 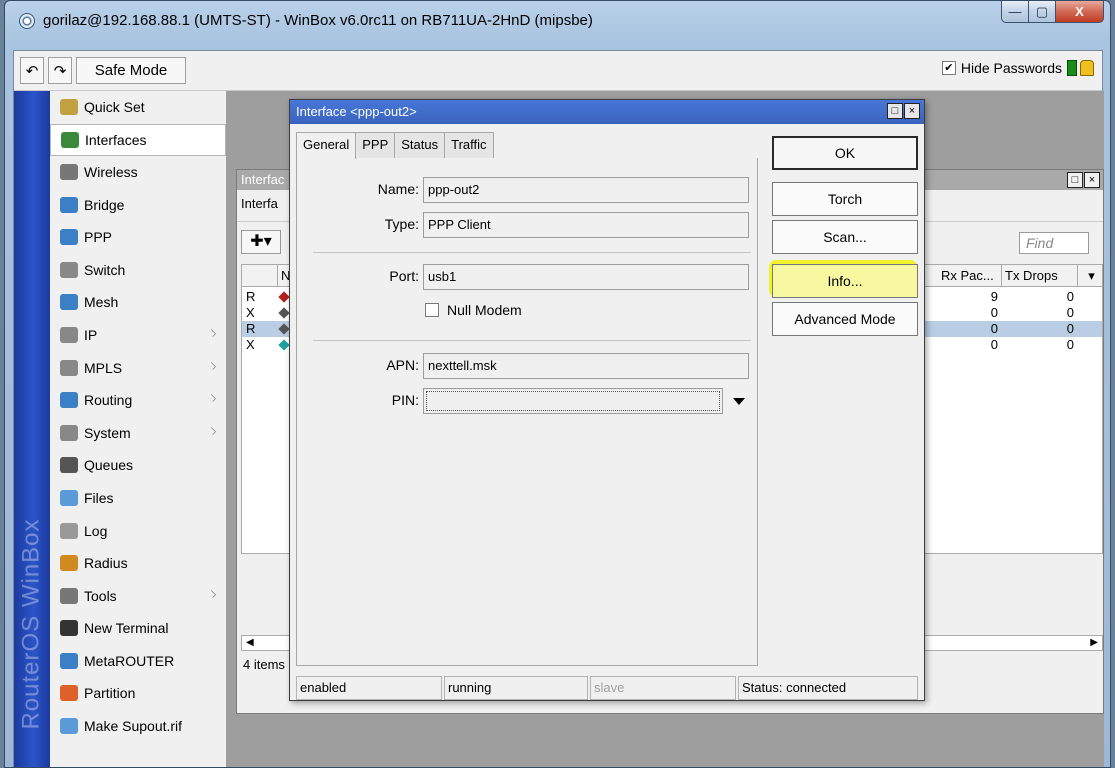 I want to click on torch-button: Torch, so click(x=845, y=199).